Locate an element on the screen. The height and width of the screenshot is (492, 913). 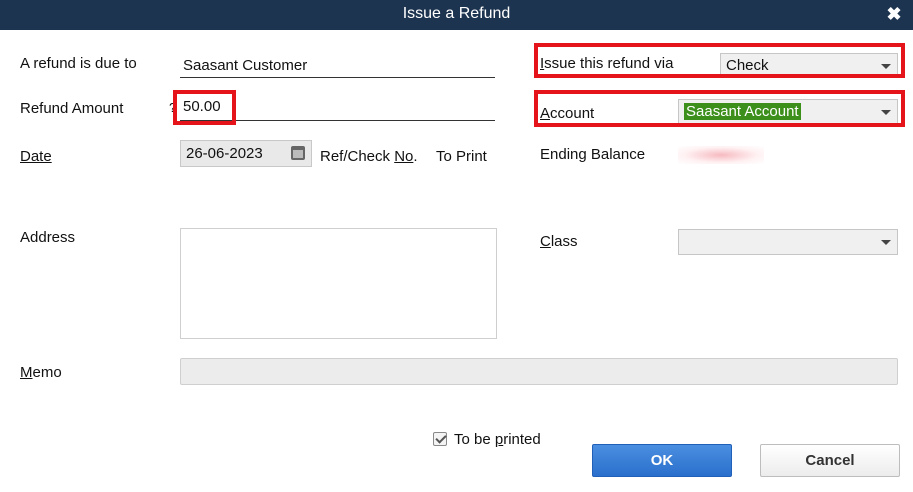
refund-due-to-label: A refund is due to is located at coordinates (78, 63).